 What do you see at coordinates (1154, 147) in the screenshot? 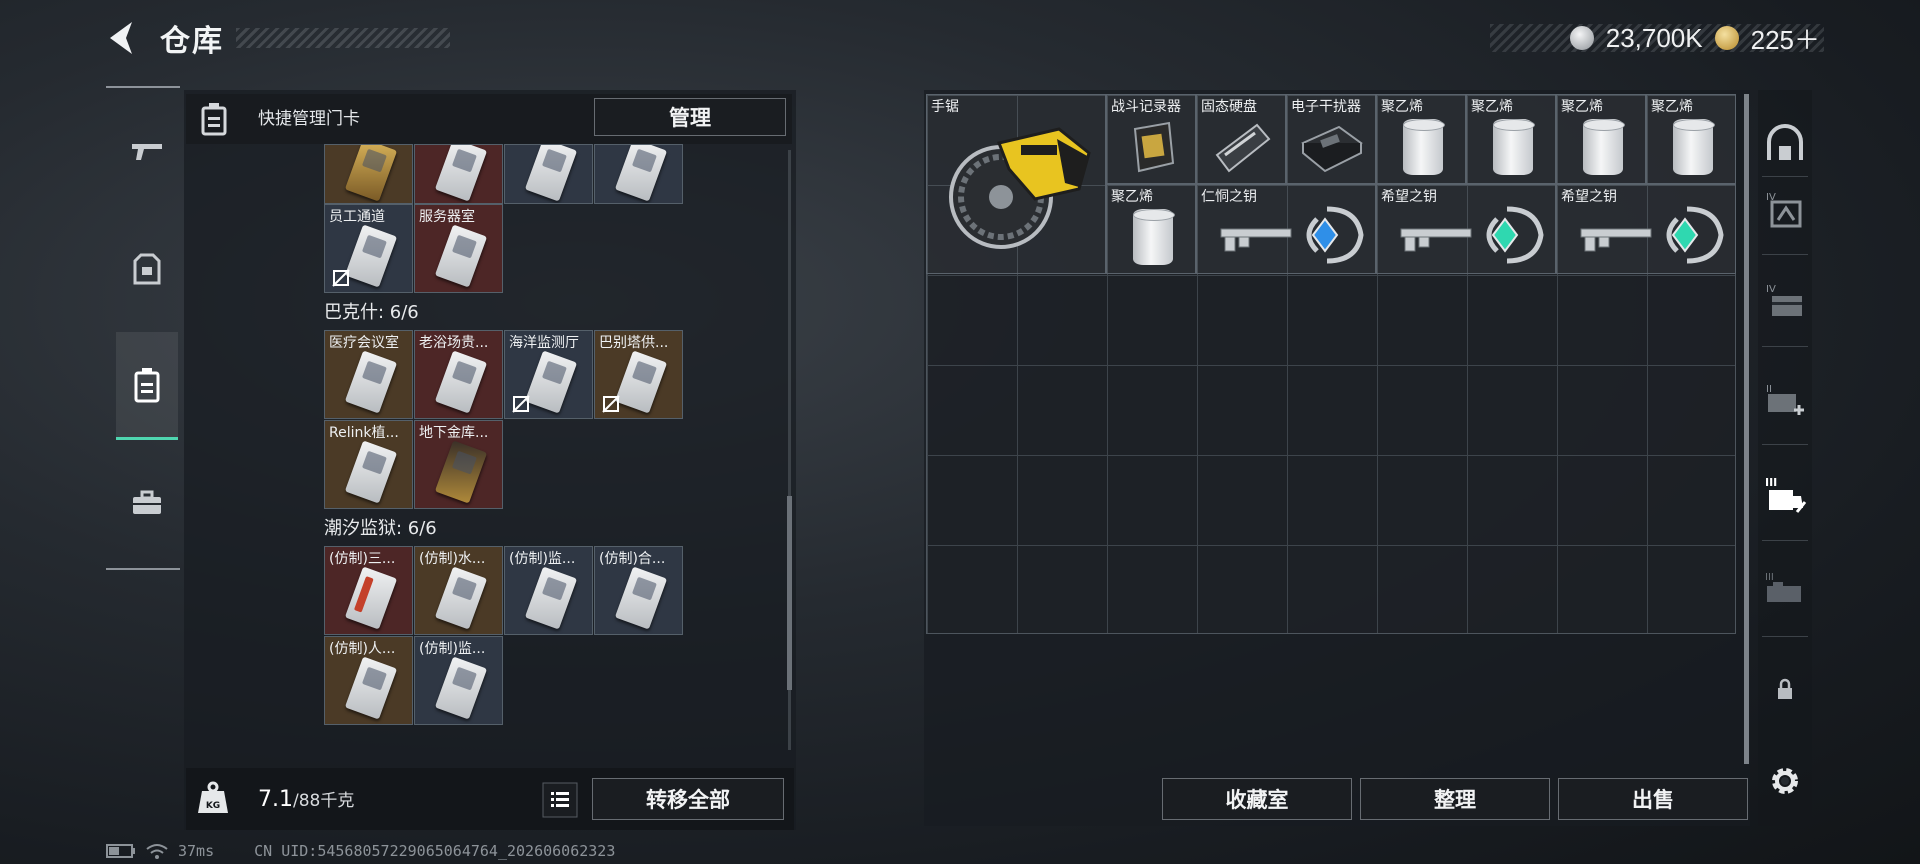
I see `combat-recorder-icon` at bounding box center [1154, 147].